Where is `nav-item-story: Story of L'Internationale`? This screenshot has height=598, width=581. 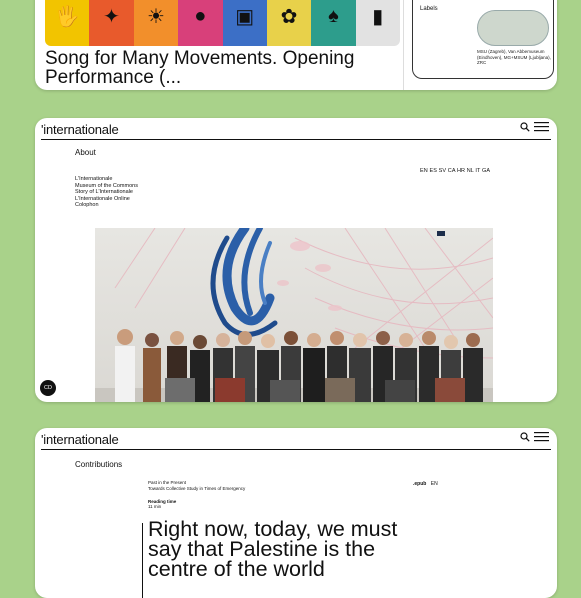 nav-item-story: Story of L'Internationale is located at coordinates (106, 192).